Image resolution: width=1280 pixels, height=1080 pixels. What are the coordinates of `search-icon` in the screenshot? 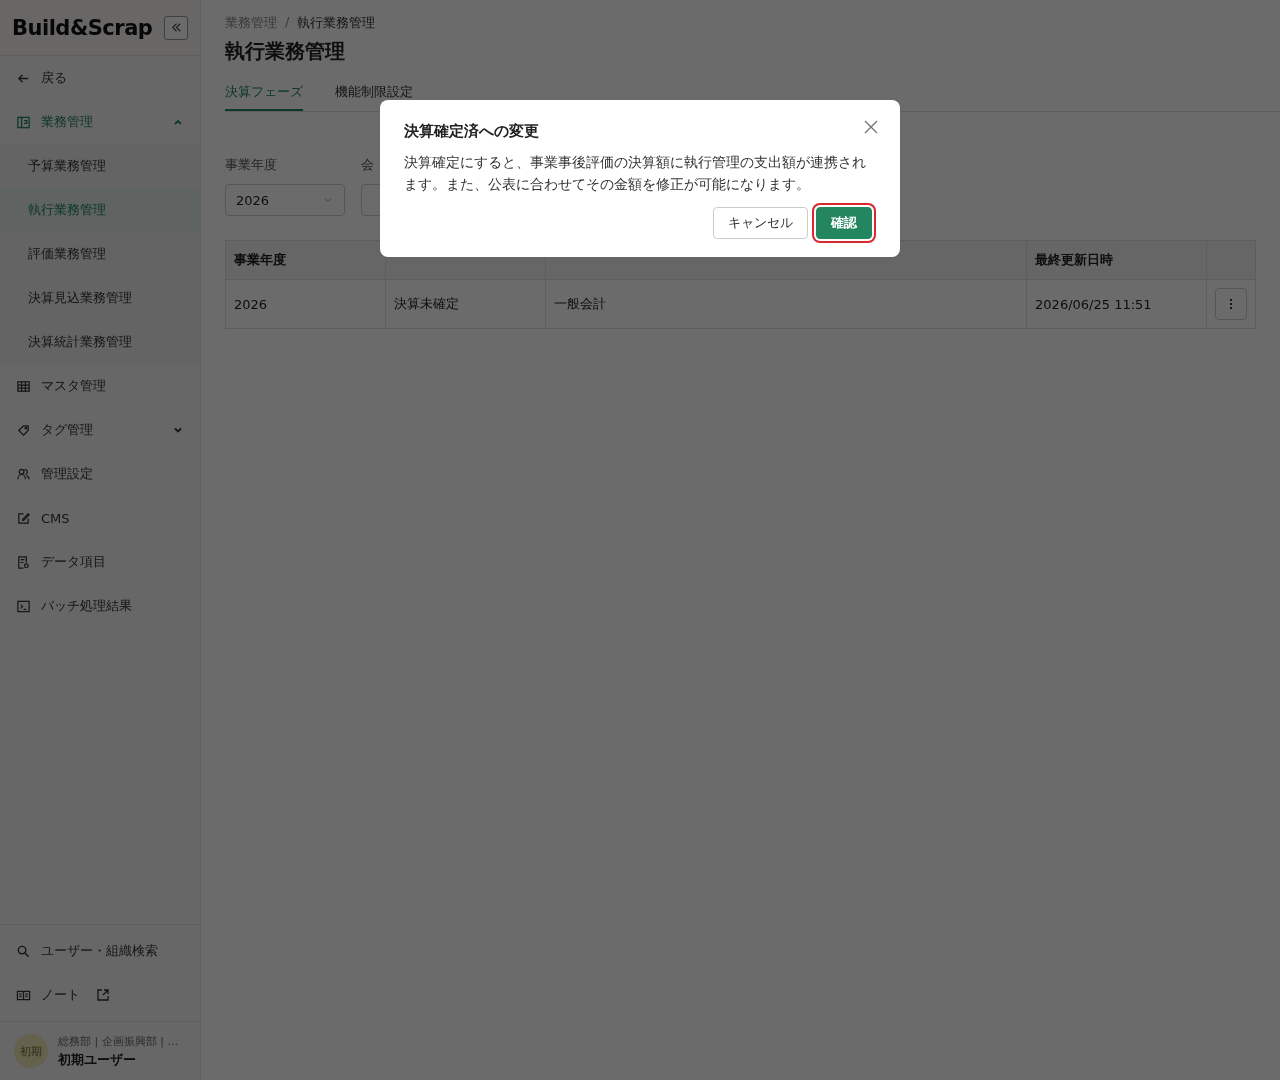 It's located at (23, 951).